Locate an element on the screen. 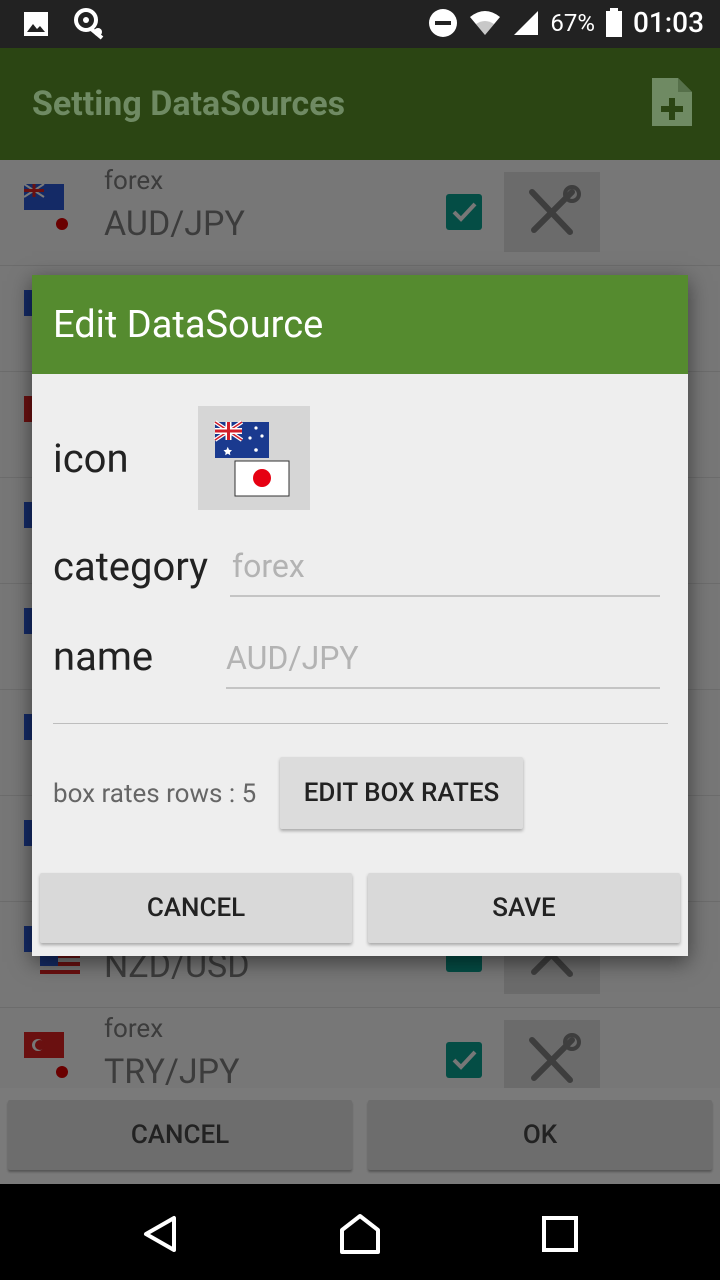 The height and width of the screenshot is (1280, 720). home-icon is located at coordinates (360, 1234).